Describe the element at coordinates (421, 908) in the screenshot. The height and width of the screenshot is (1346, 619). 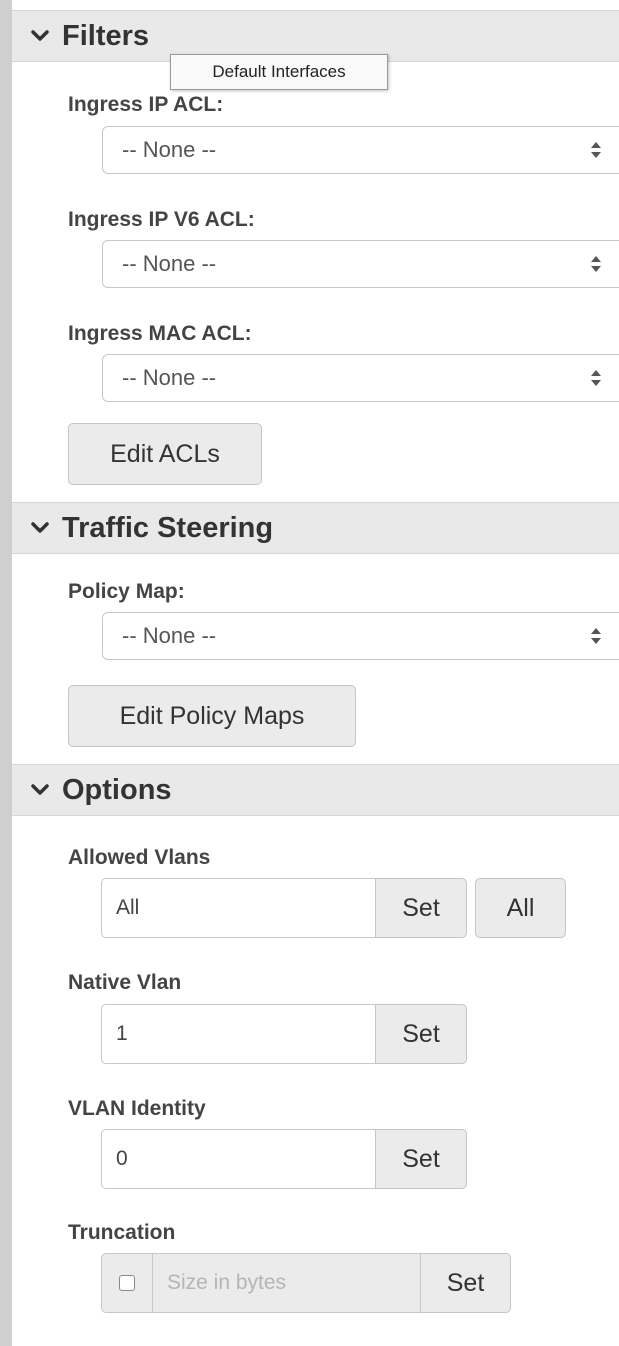
I see `allowed-vlans-set-button: Set` at that location.